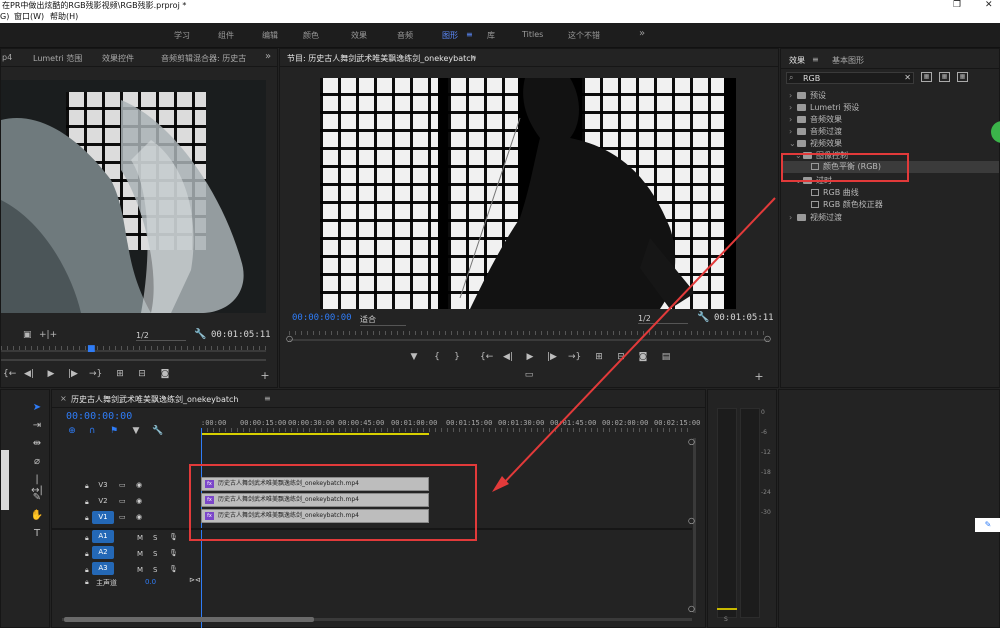  I want to click on workspace-color: 颜色, so click(311, 35).